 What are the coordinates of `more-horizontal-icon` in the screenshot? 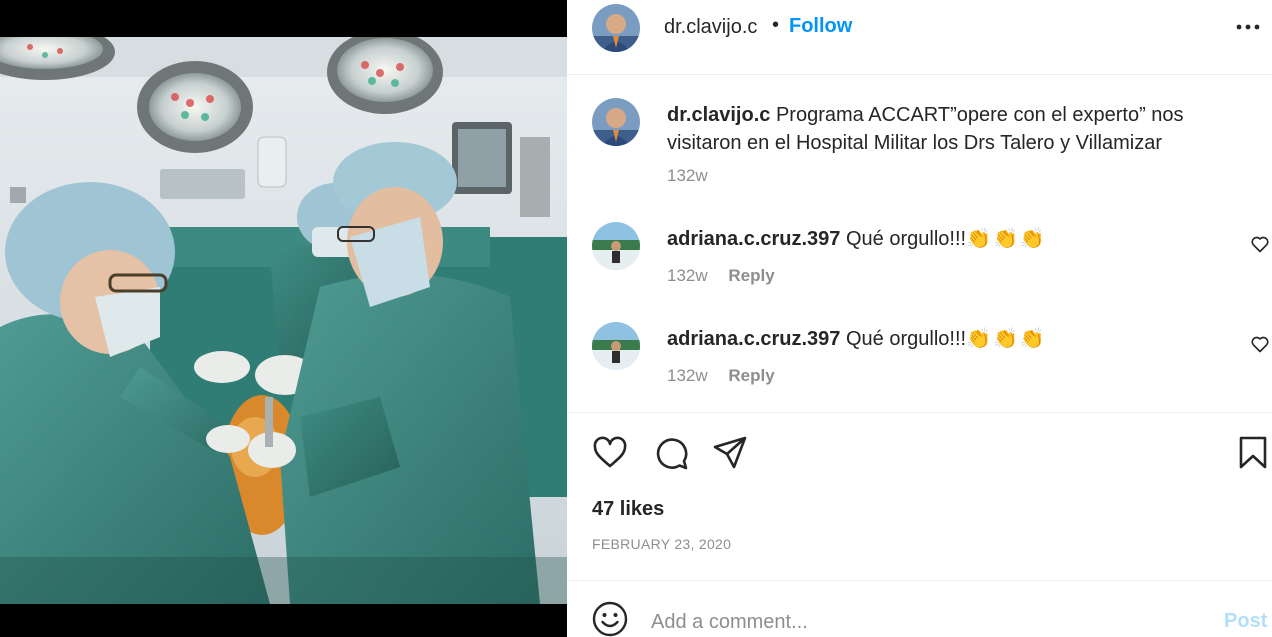 It's located at (1248, 27).